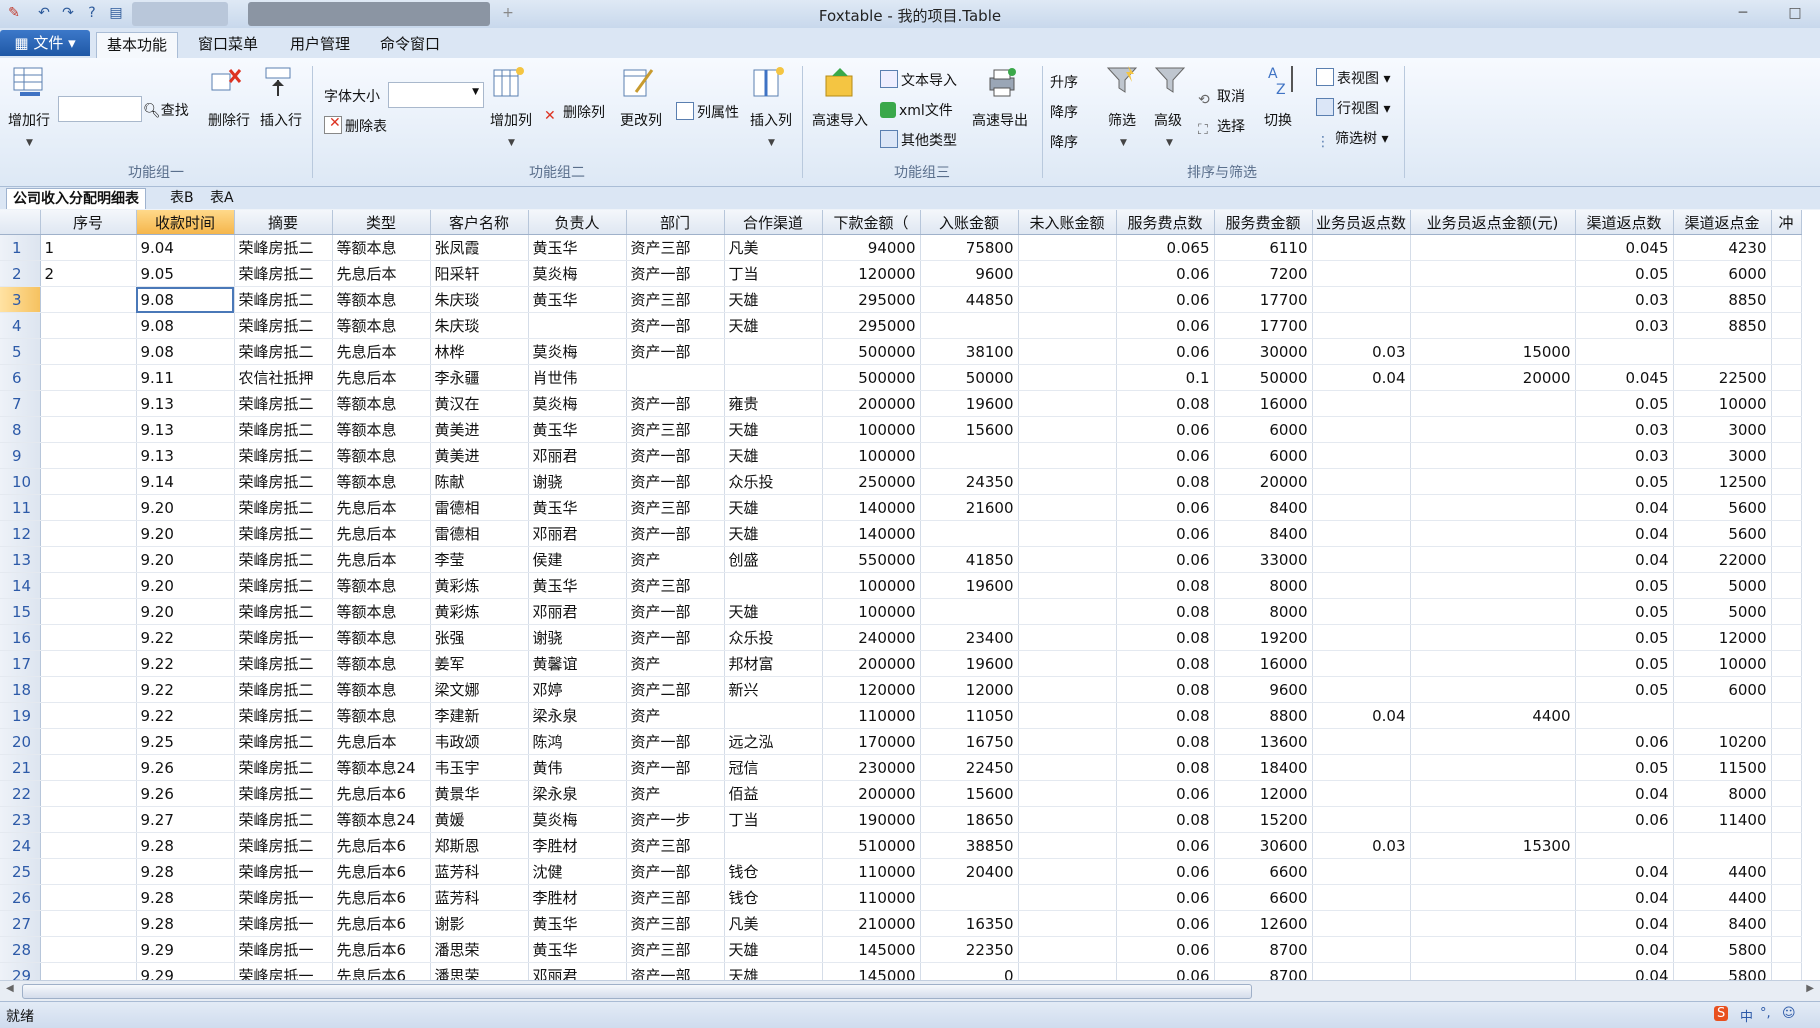  What do you see at coordinates (1263, 507) in the screenshot?
I see `table-cell: 8400` at bounding box center [1263, 507].